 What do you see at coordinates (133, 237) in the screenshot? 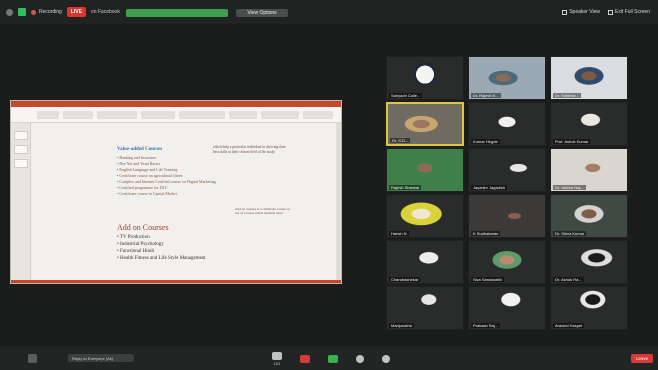
I see `addon-course-item: • TV Production` at bounding box center [133, 237].